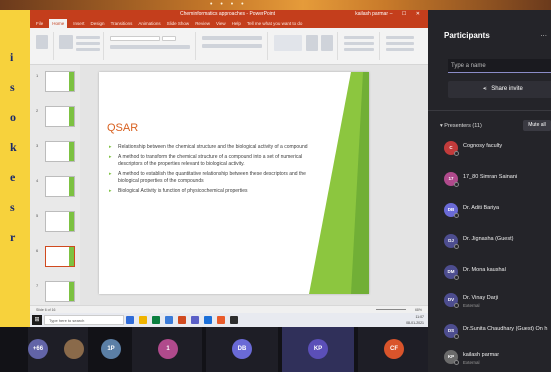  I want to click on participant-row: DV Dr. Vinay Darji External, so click(497, 302).